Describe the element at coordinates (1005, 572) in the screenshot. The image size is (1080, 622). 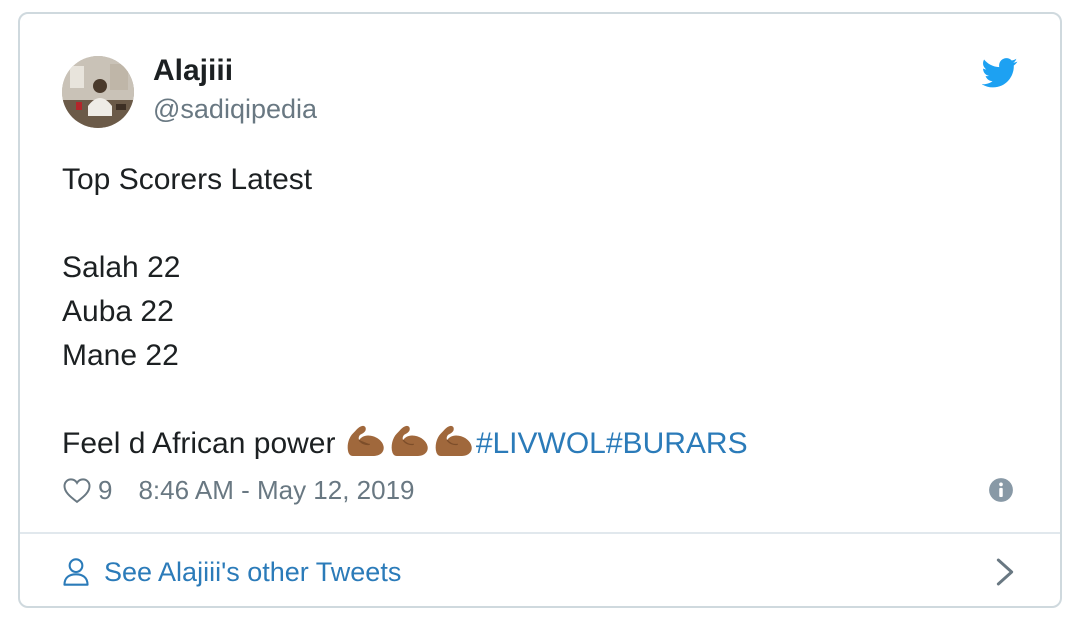
I see `chevron-right-icon` at that location.